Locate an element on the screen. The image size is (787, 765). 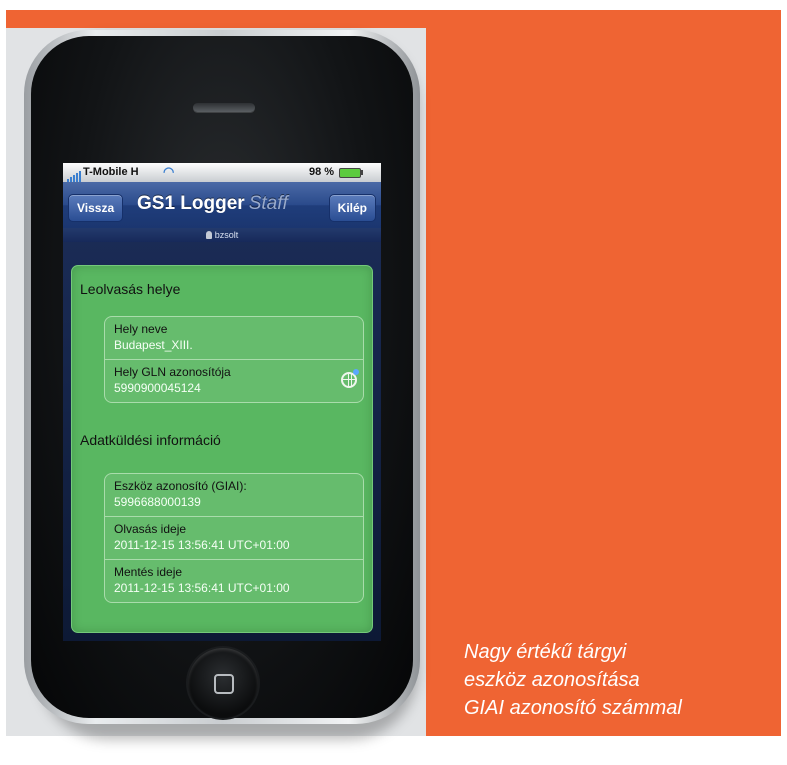
read-time-label: Olvasás ideje is located at coordinates (150, 529).